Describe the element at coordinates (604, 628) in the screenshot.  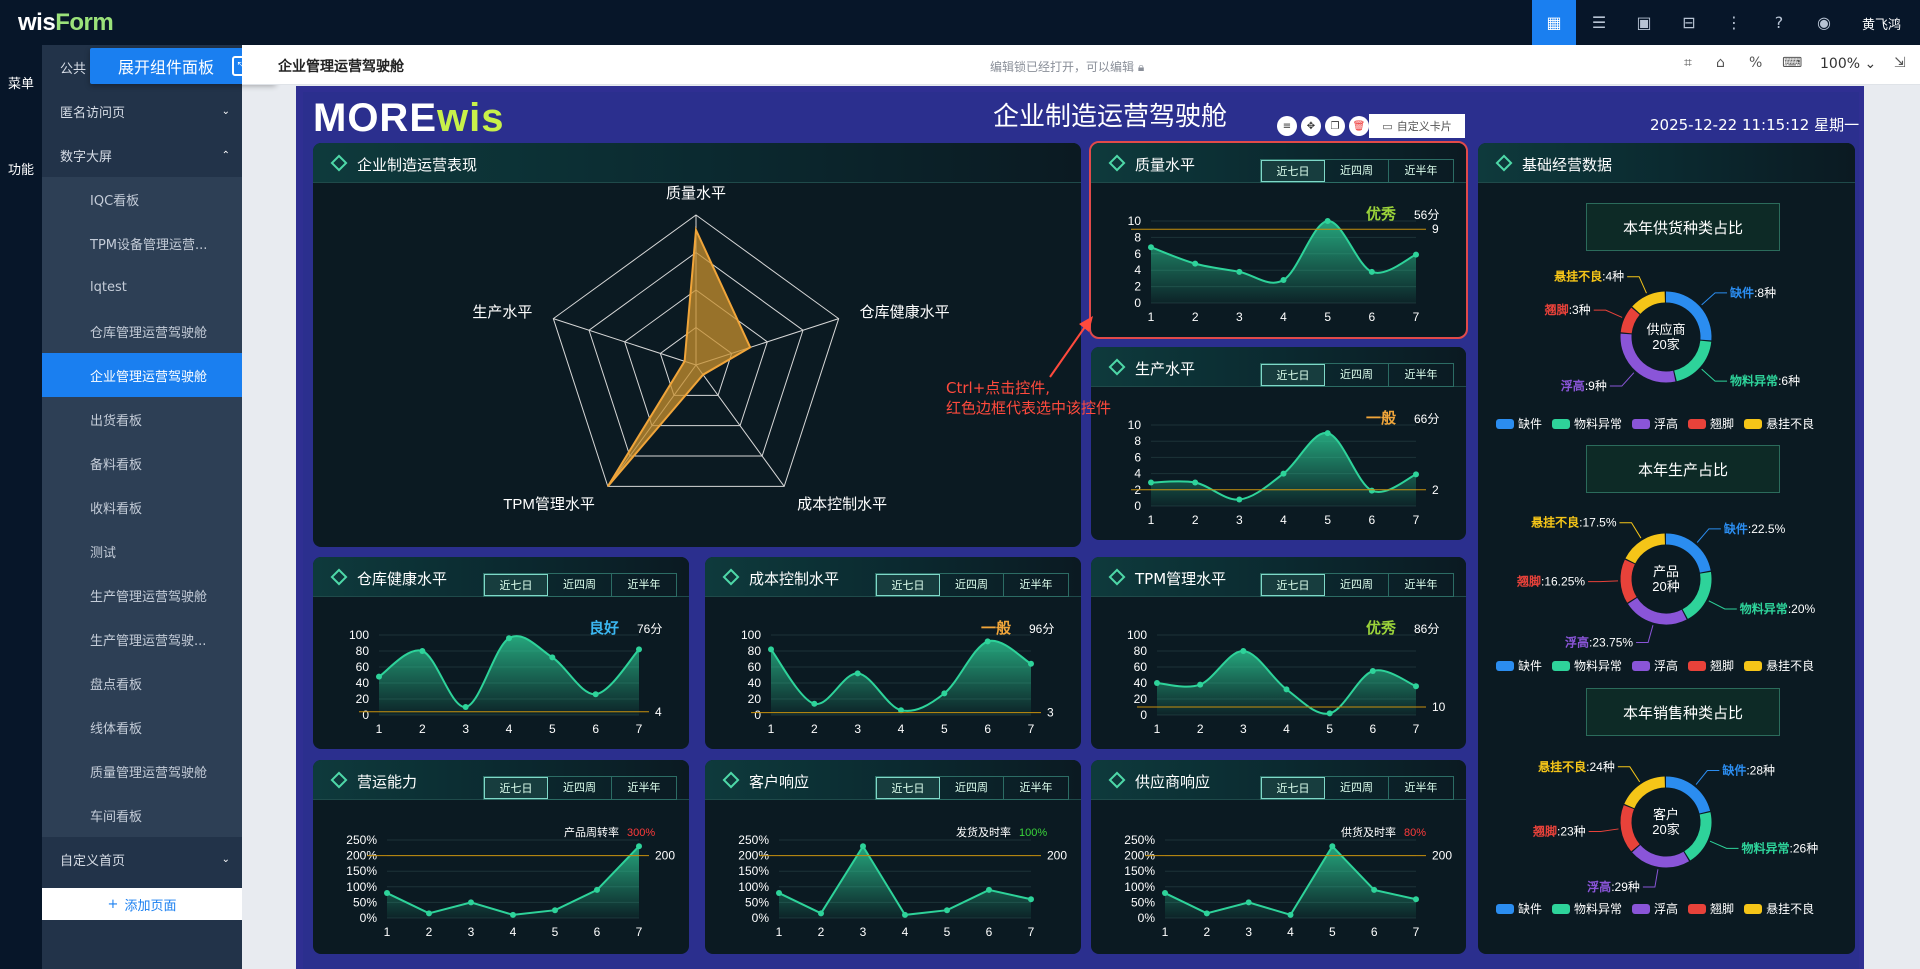
I see `grade-label: 良好` at that location.